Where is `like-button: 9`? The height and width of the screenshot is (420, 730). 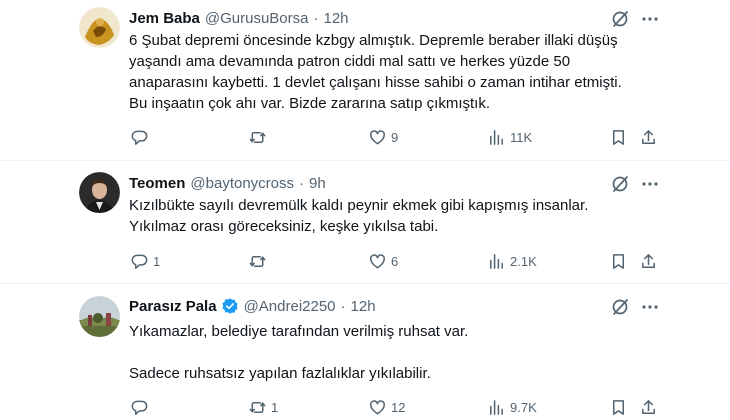 like-button: 9 is located at coordinates (383, 137).